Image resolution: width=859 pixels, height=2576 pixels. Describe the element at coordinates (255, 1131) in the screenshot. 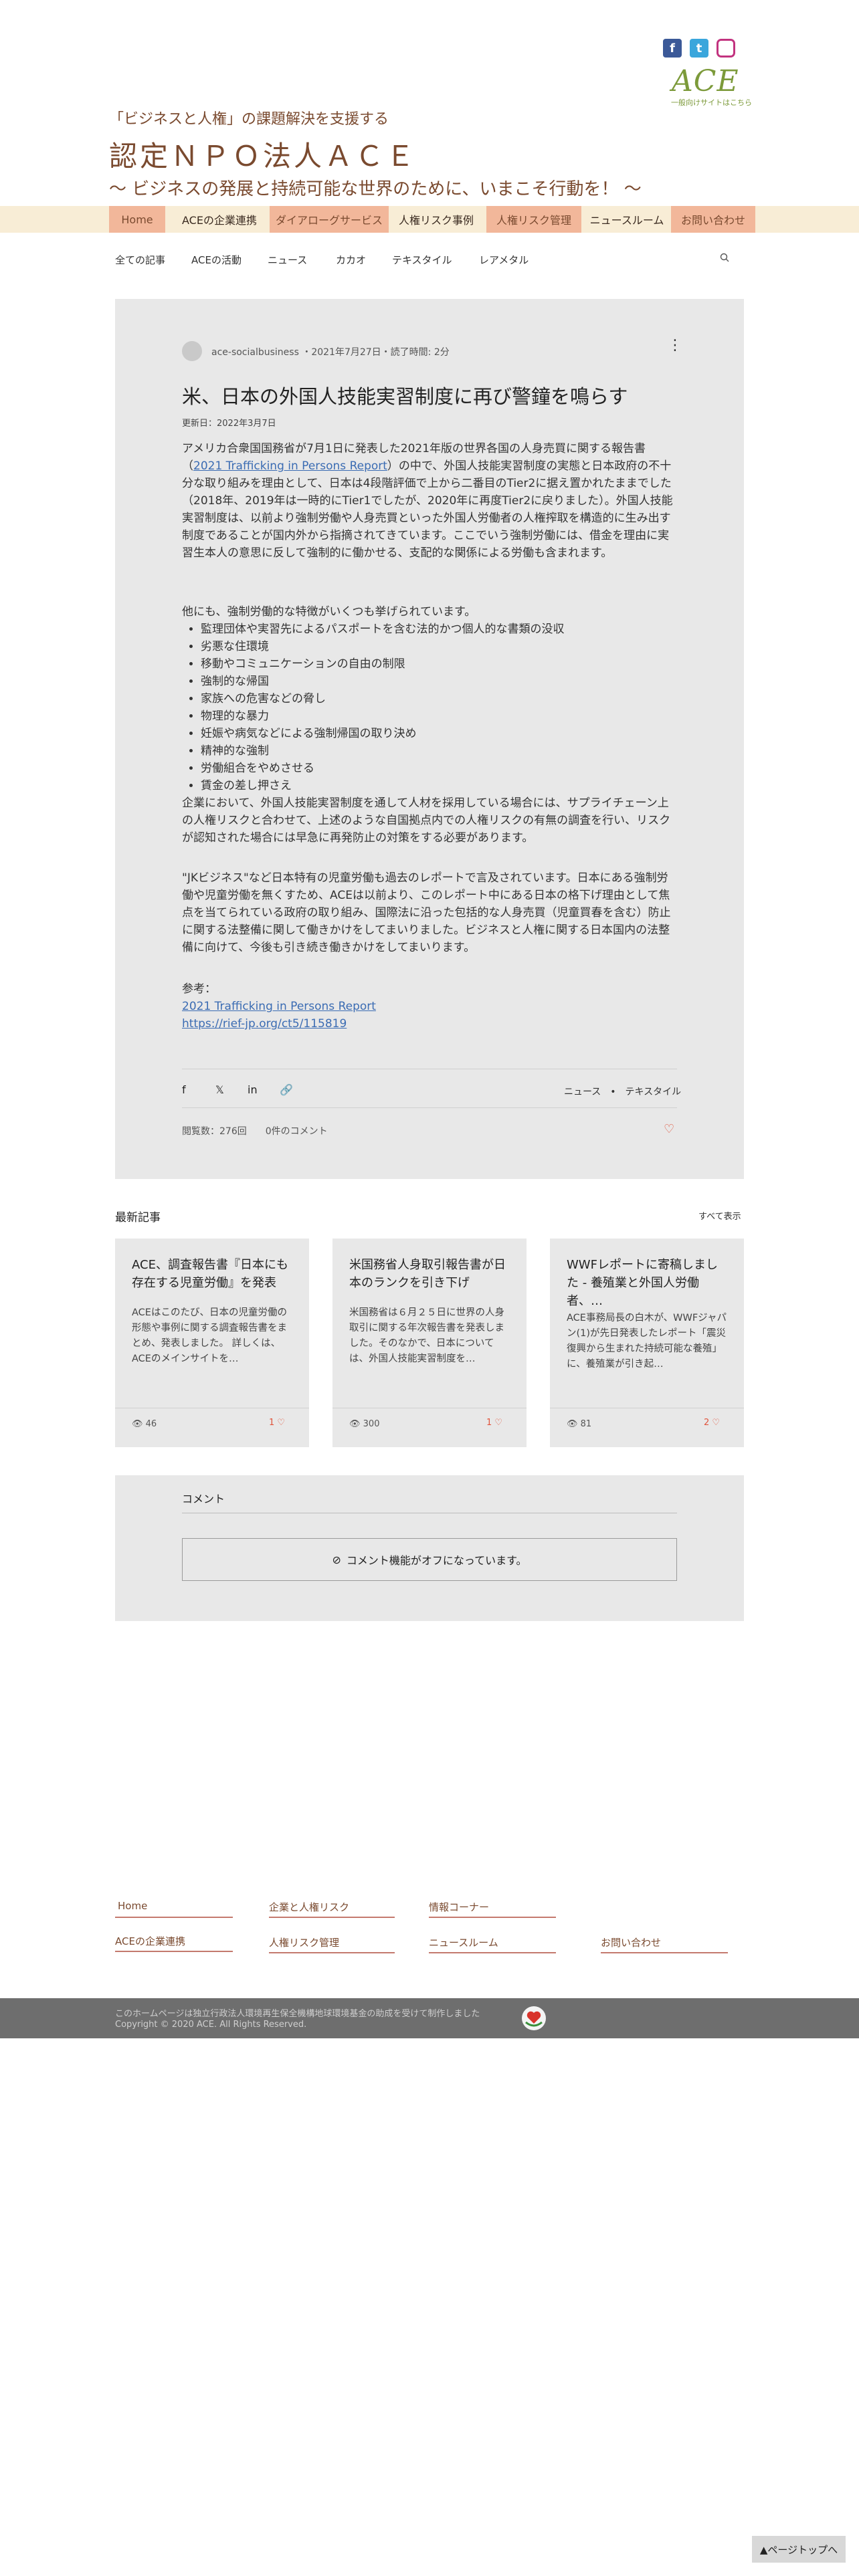

I see `post-stats: 閲覧数：276回 0件のコメント` at that location.